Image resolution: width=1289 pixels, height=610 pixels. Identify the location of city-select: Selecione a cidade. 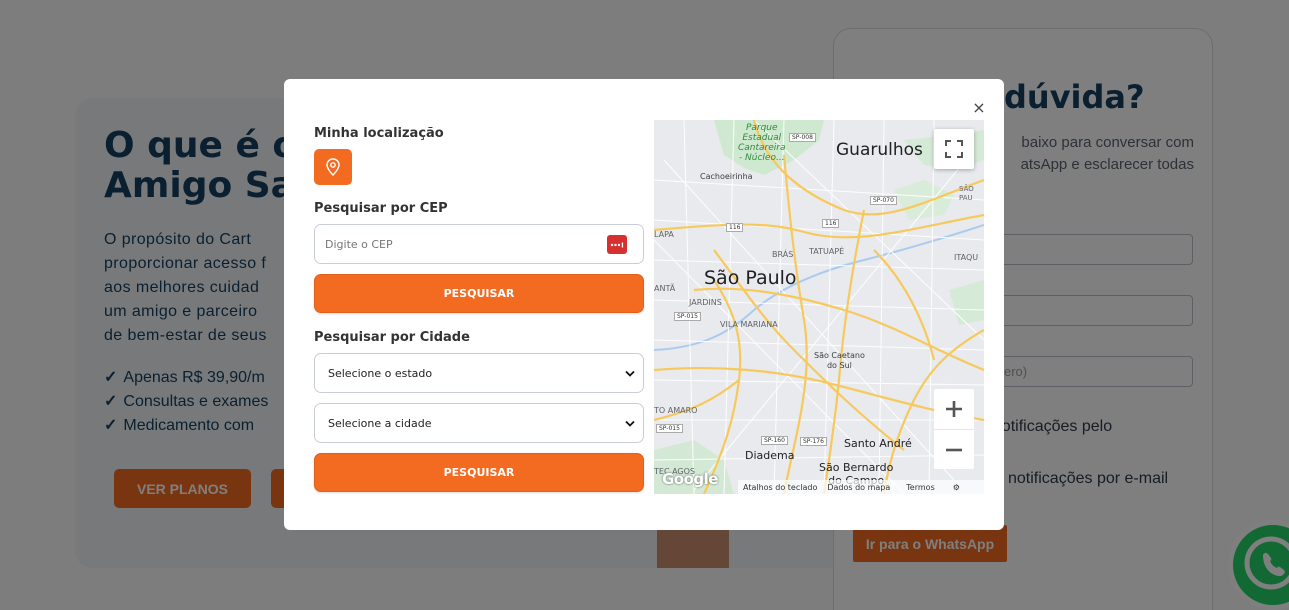
(479, 423).